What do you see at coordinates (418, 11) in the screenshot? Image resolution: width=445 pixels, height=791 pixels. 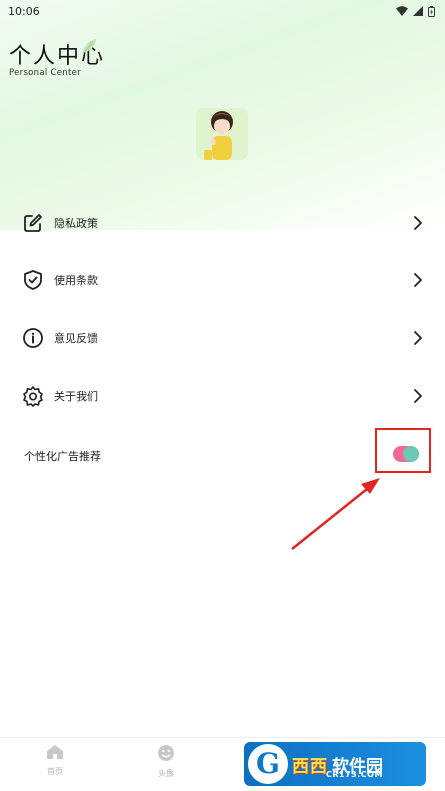 I see `signal-icon` at bounding box center [418, 11].